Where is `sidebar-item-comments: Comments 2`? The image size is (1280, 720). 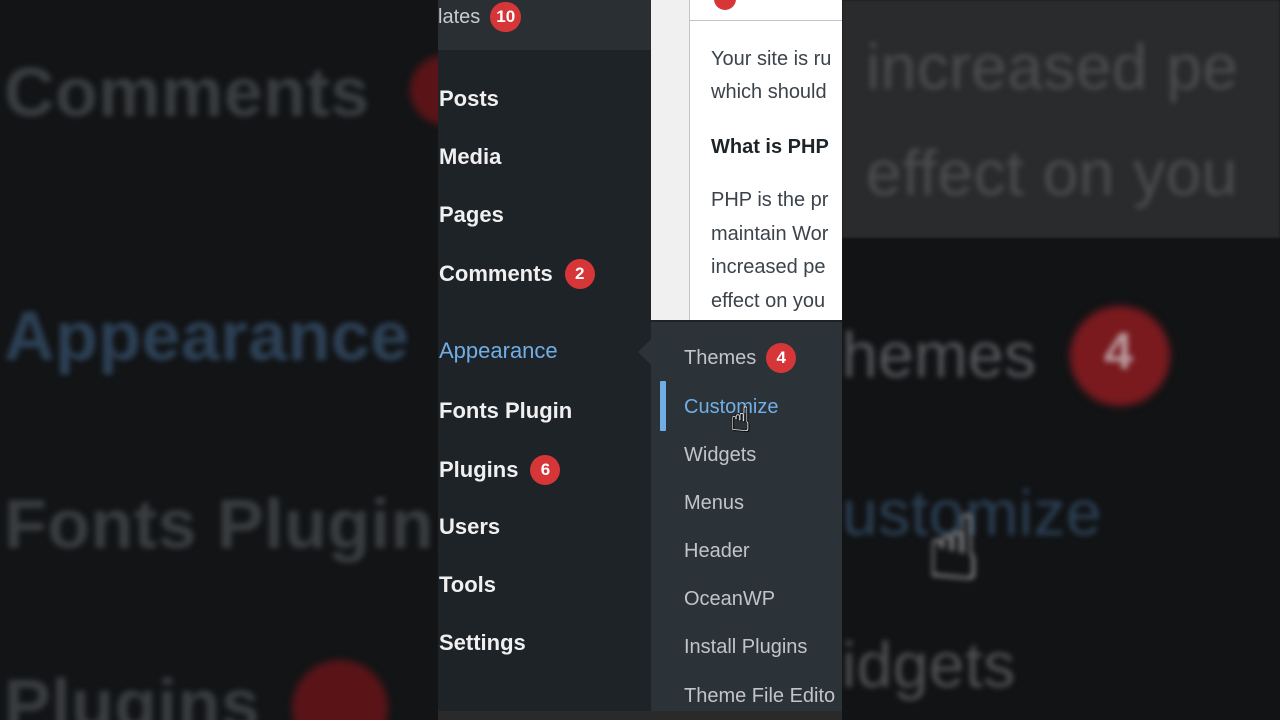
sidebar-item-comments: Comments 2 is located at coordinates (517, 274).